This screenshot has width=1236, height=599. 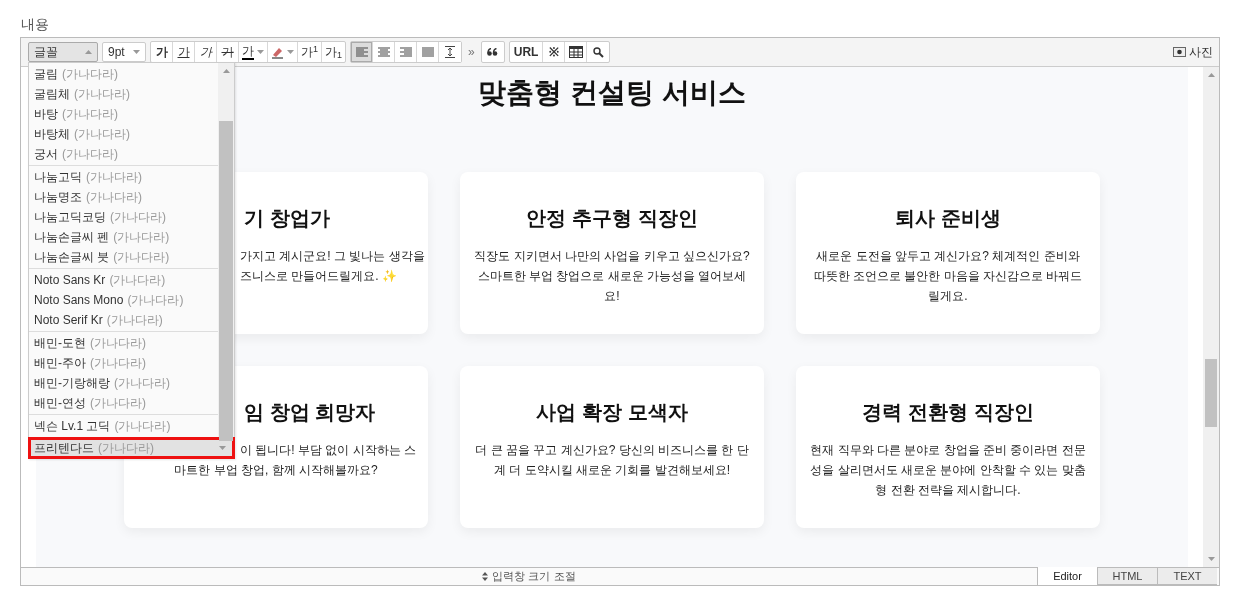 I want to click on card-text: 직장도 지키면서 나만의 사업을 키우고 싶으신가요?, so click(x=612, y=256).